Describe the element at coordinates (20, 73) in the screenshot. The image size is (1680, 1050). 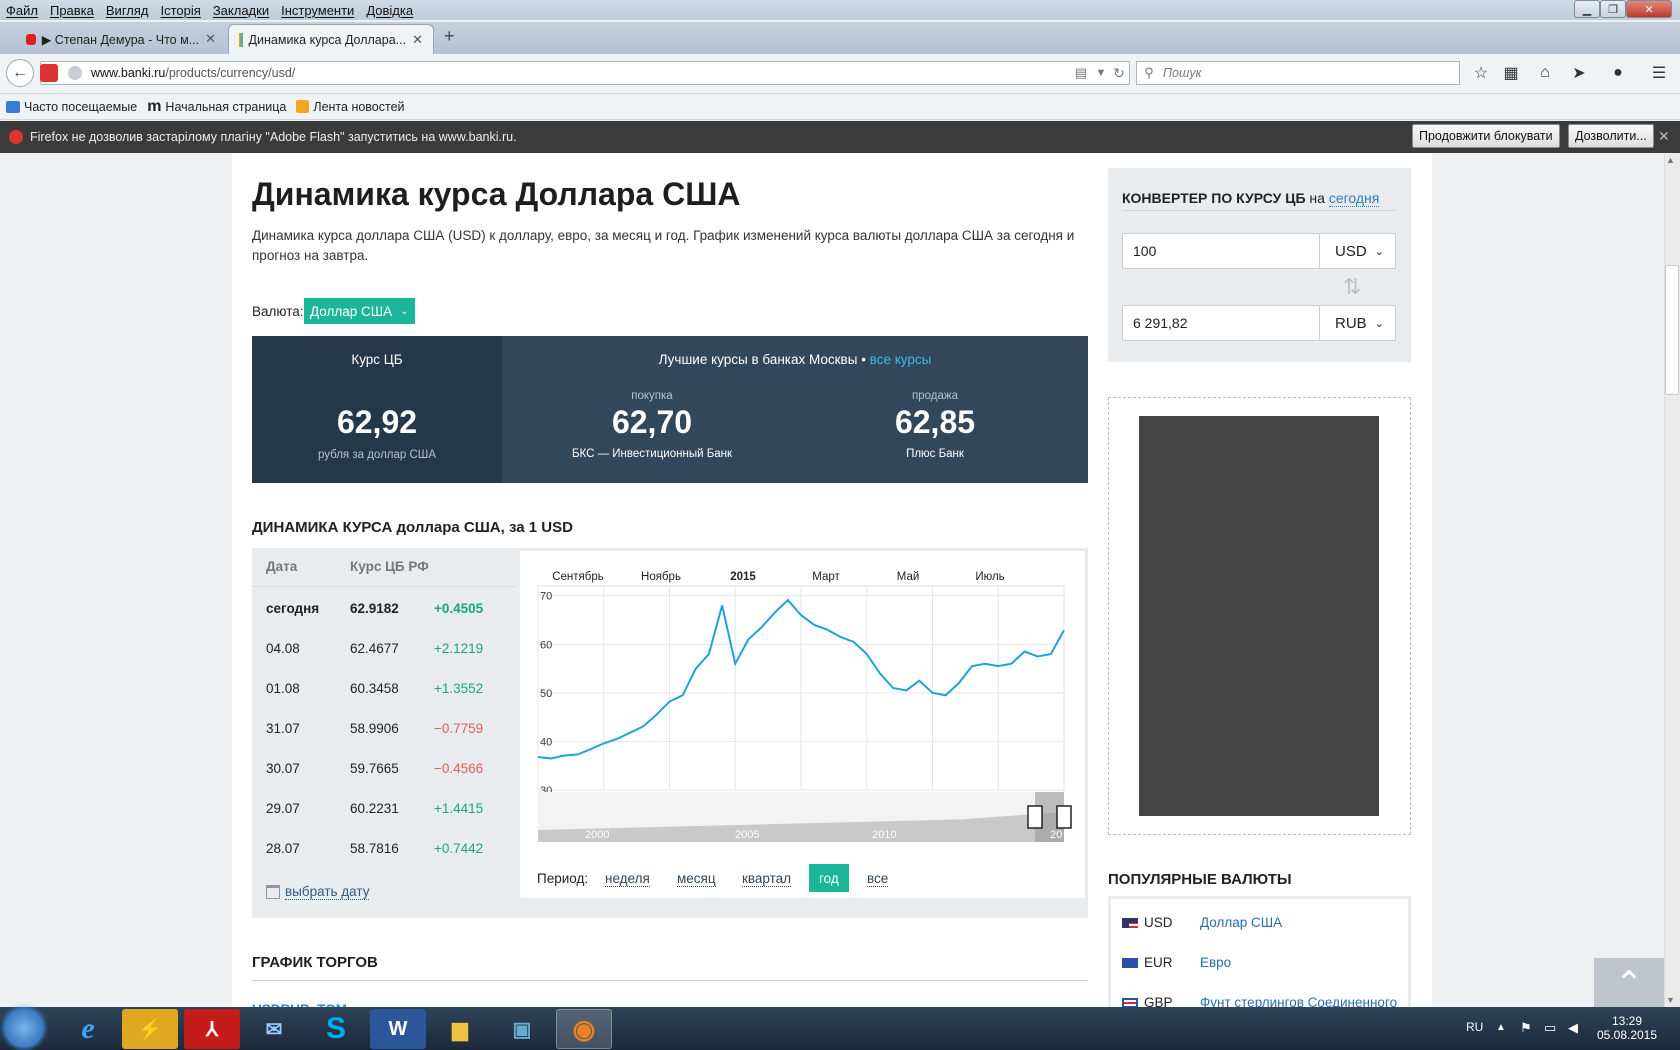
I see `back-button: ←` at that location.